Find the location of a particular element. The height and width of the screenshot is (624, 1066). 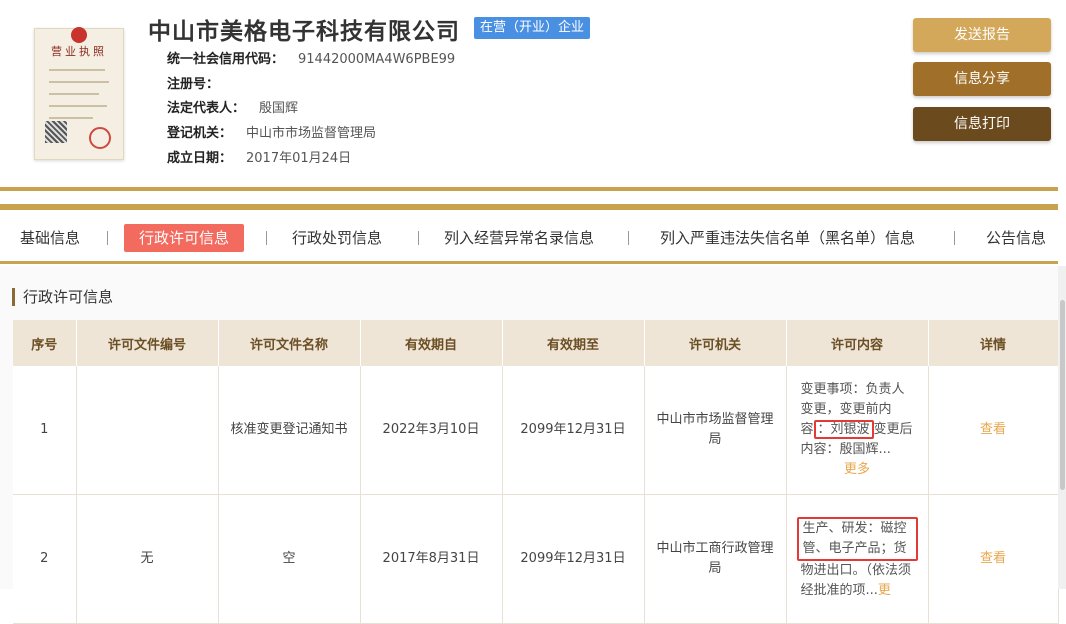

tabs-bottom-border is located at coordinates (529, 262).